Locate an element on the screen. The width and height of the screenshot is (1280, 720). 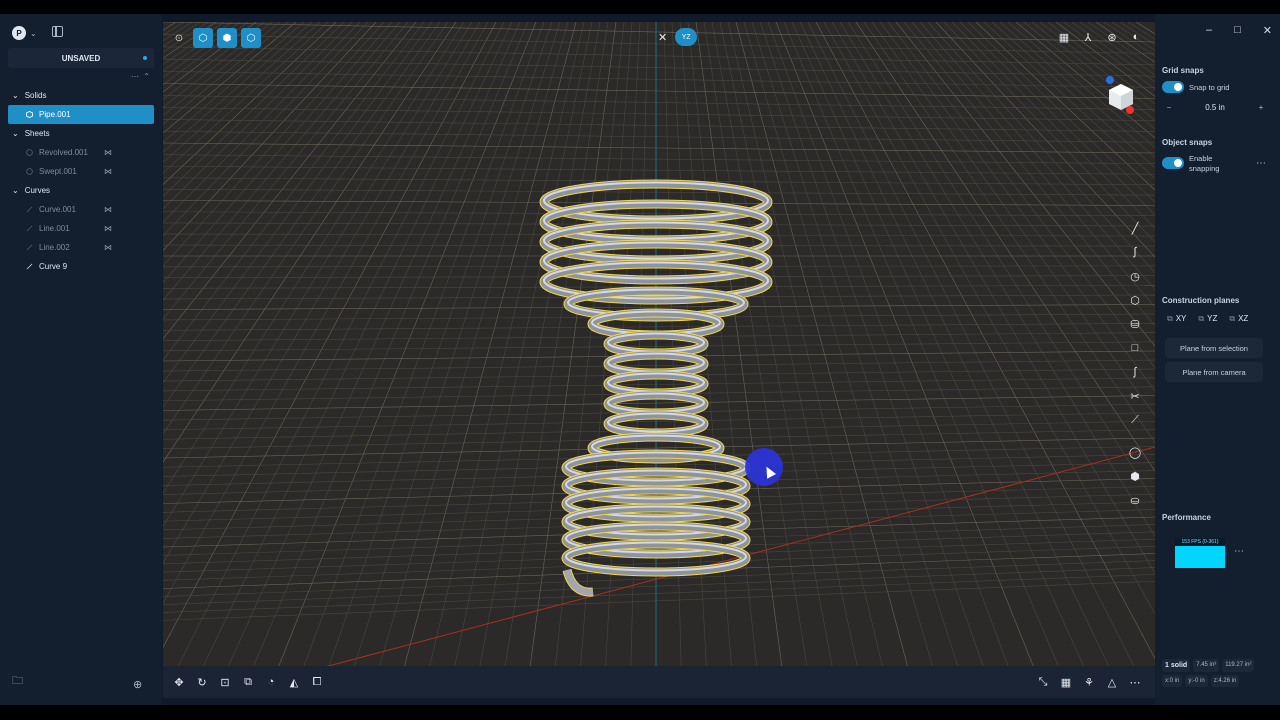
tree-item-label: Curve 9 is located at coordinates (53, 266).